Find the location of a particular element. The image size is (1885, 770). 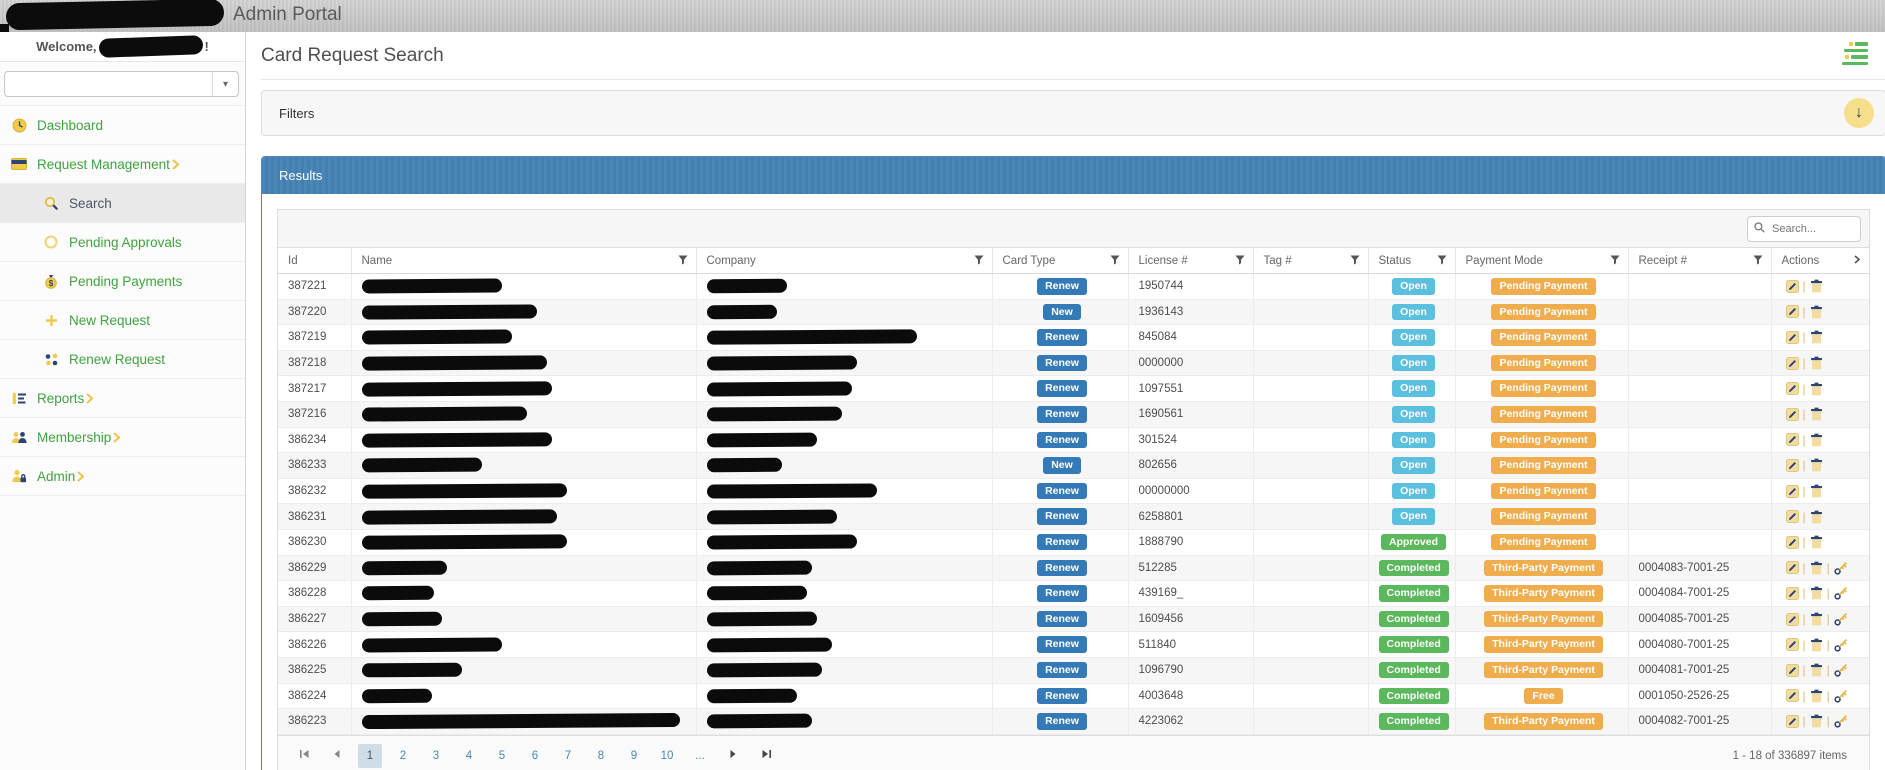

grid-search-box is located at coordinates (1804, 228).